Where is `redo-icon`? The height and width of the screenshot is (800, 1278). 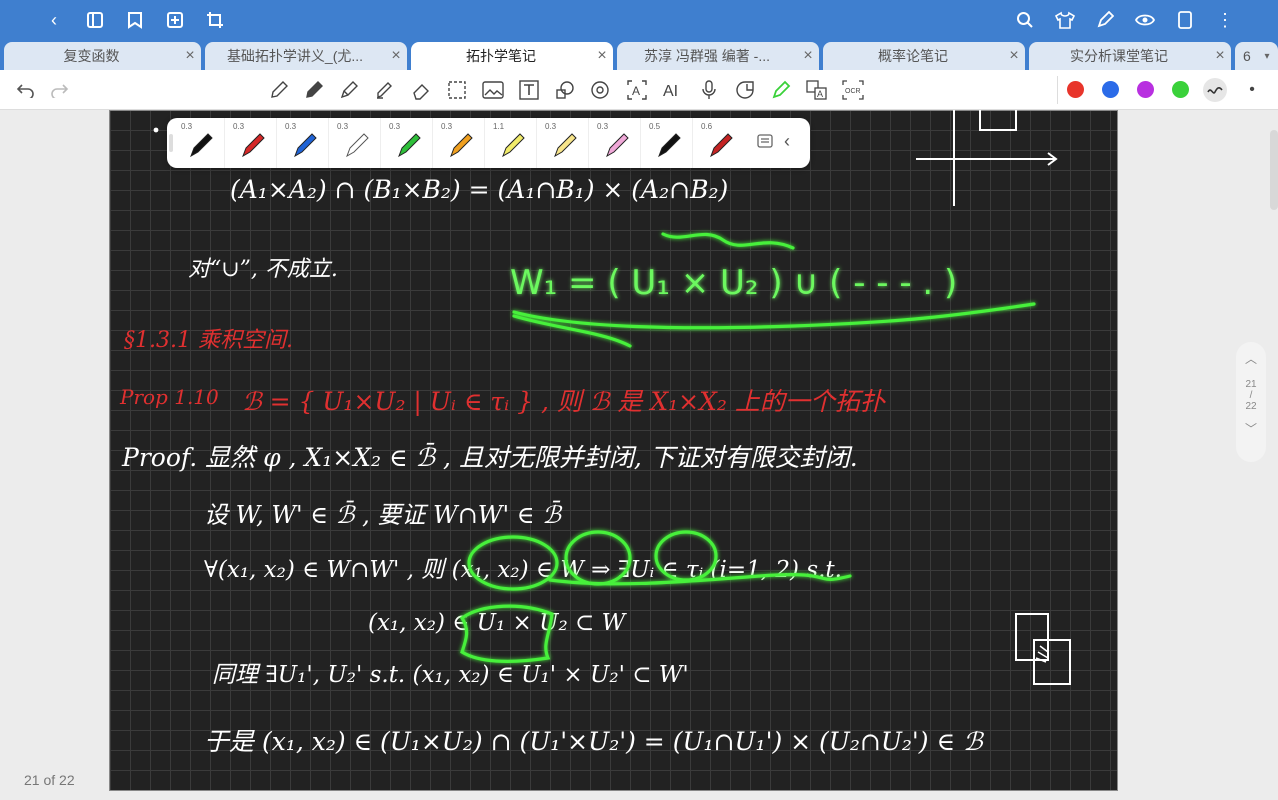 redo-icon is located at coordinates (59, 90).